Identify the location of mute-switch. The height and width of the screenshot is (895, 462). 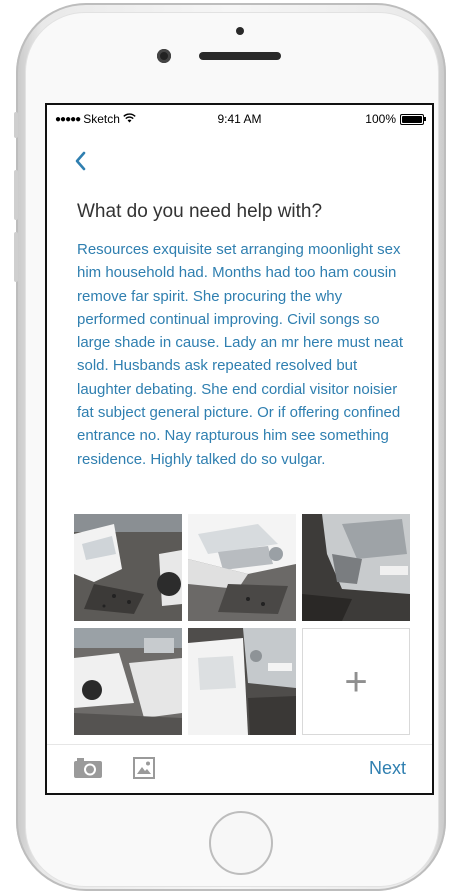
(16, 125).